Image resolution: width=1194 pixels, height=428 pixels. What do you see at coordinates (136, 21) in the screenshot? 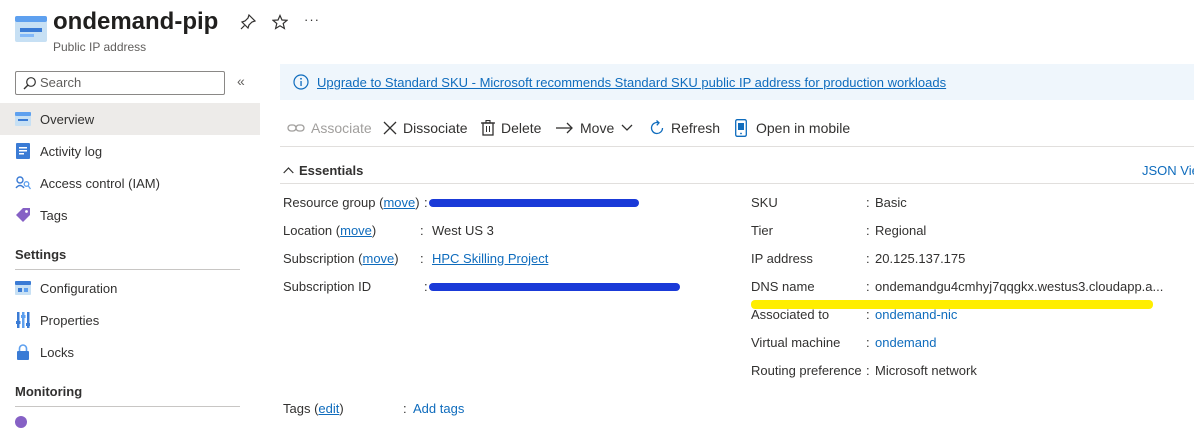
I see `page-title: ondemand-pip` at bounding box center [136, 21].